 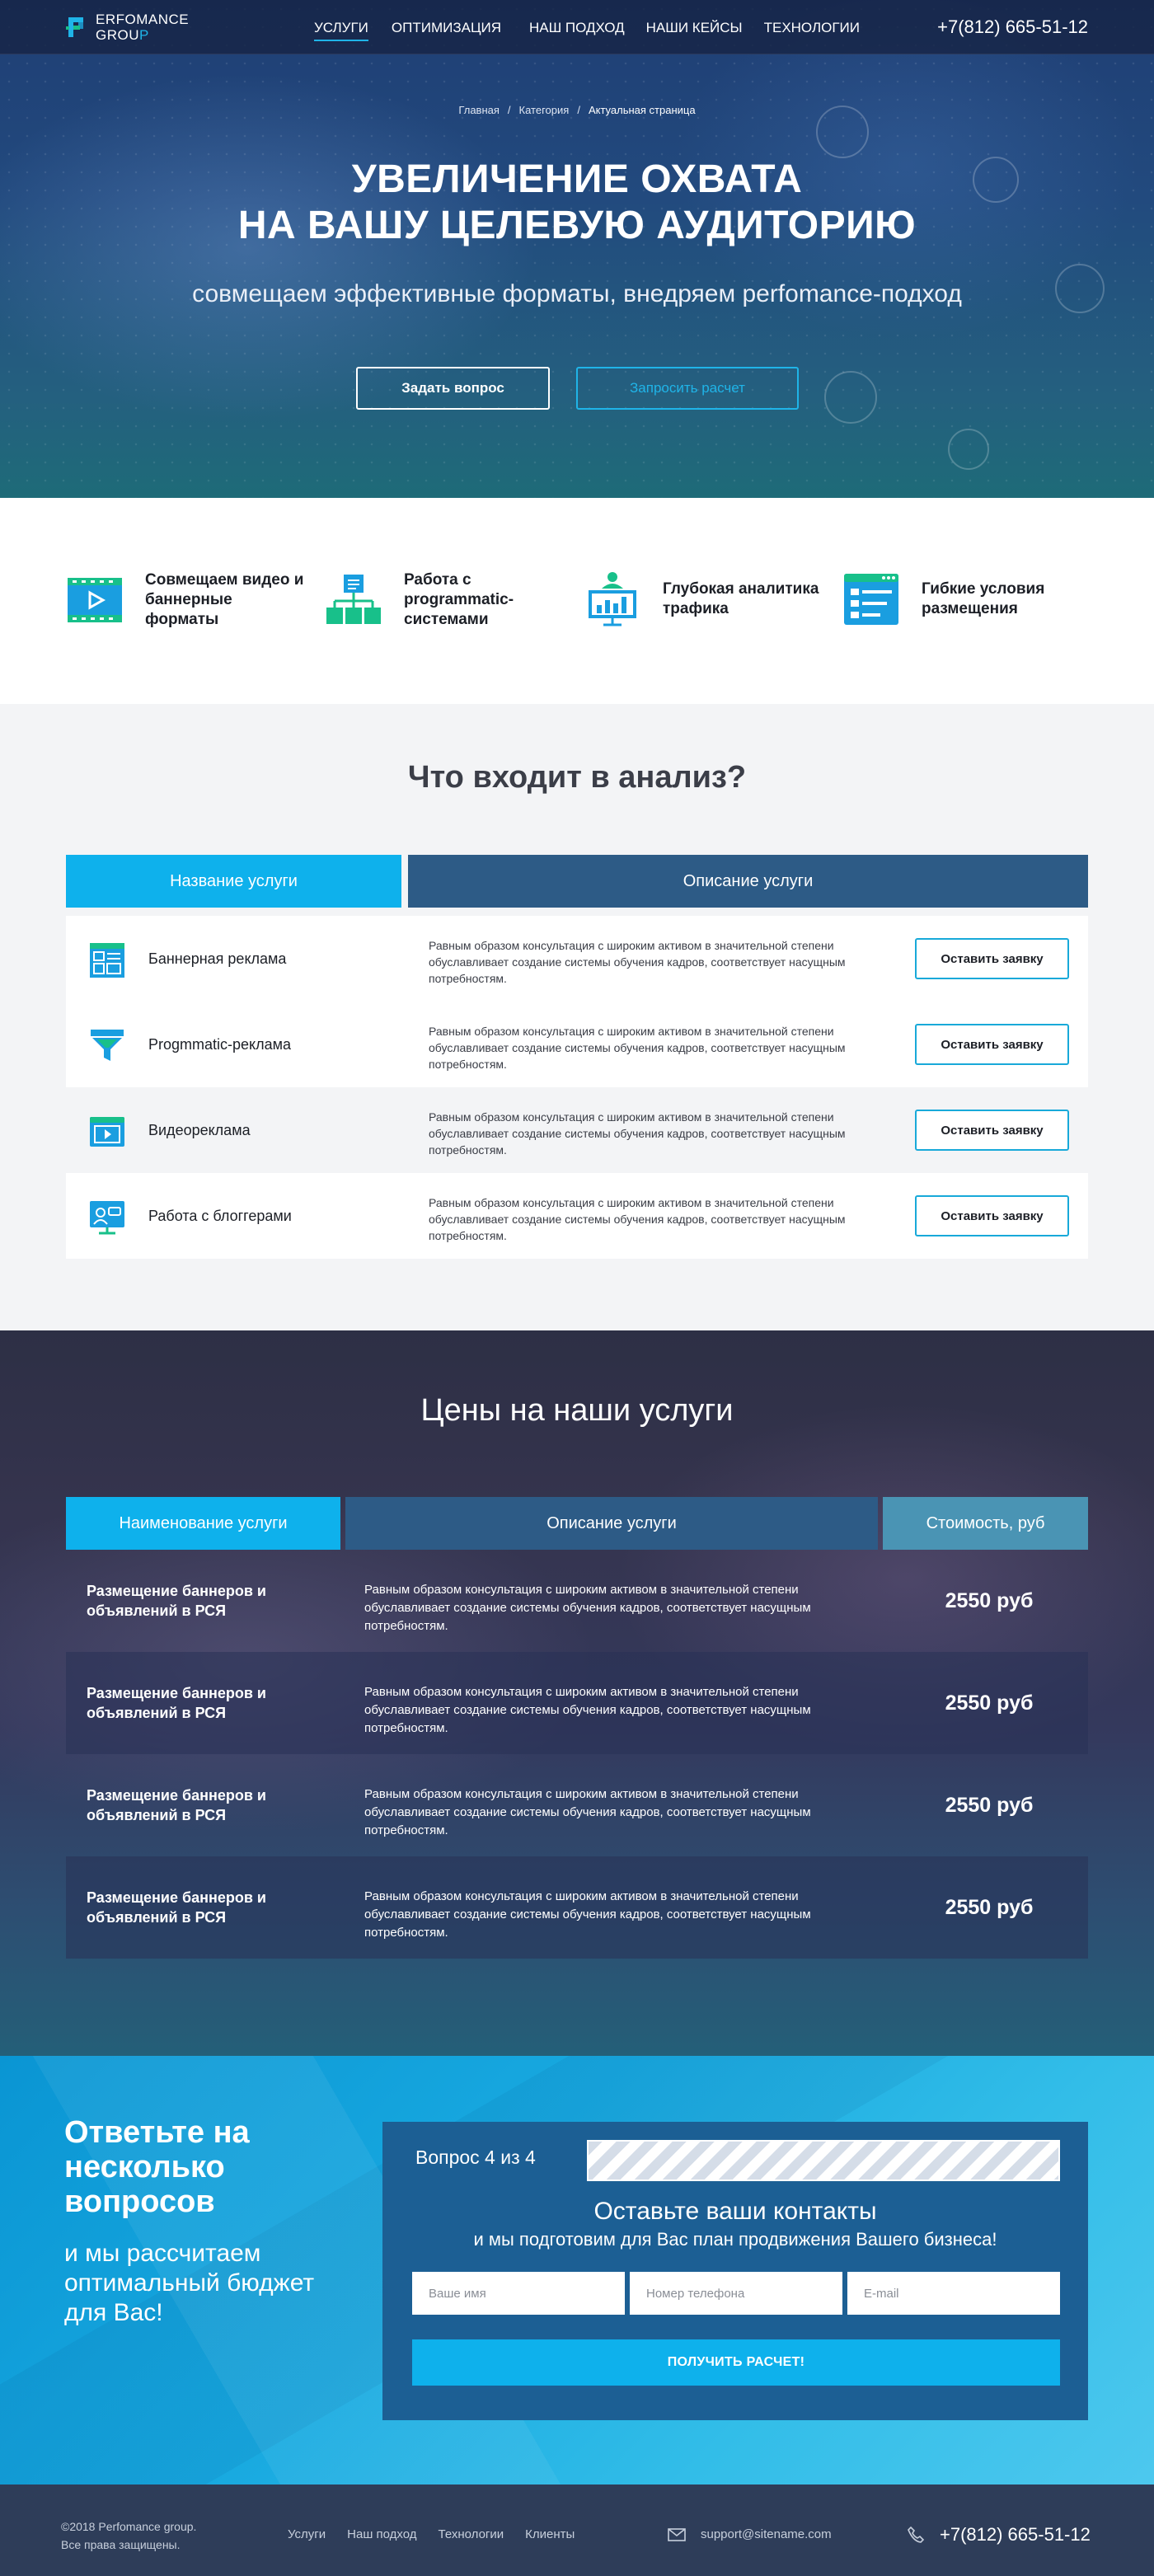 I want to click on column-header-price: Стоимость, руб, so click(x=985, y=1524).